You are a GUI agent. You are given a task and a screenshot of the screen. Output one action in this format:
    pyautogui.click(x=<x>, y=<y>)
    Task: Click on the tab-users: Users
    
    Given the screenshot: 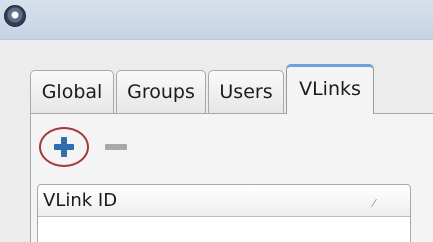 What is the action you would take?
    pyautogui.click(x=246, y=92)
    